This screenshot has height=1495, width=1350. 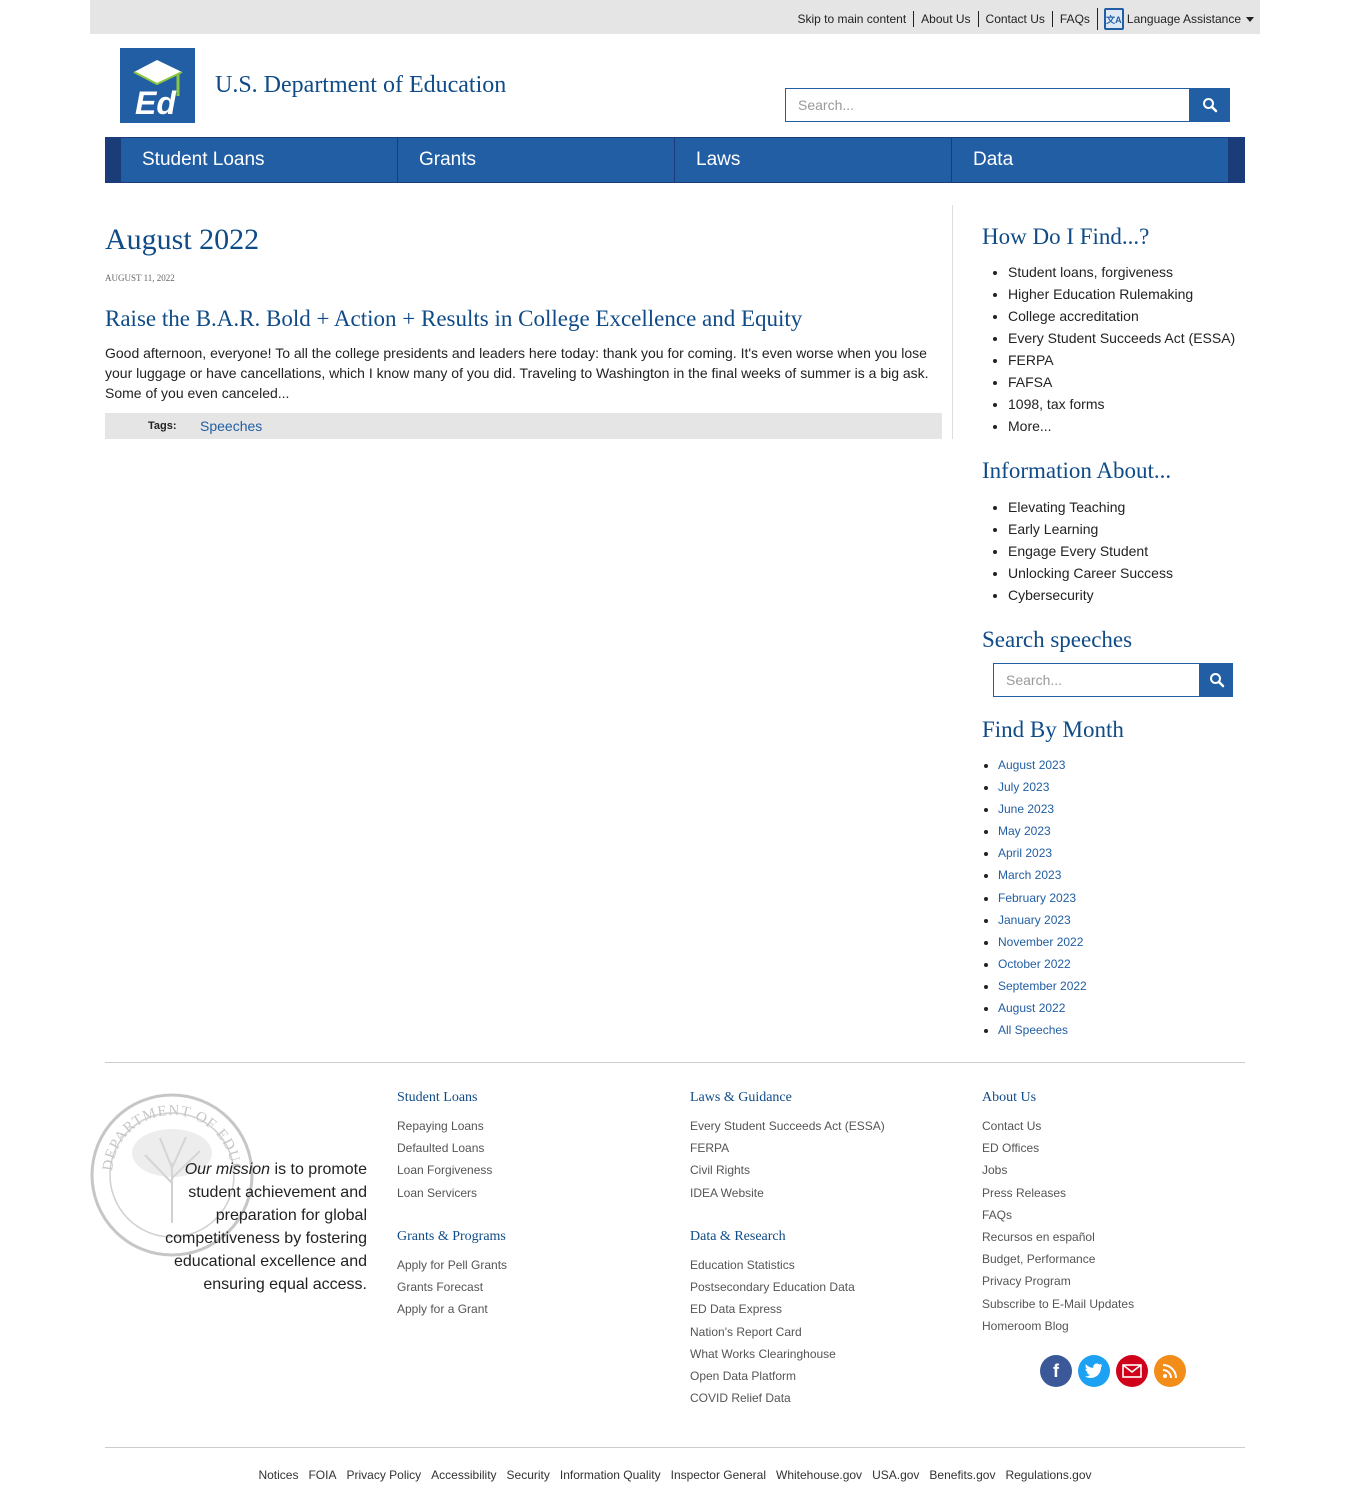 I want to click on footer-link: Contact Us, so click(x=1012, y=1126).